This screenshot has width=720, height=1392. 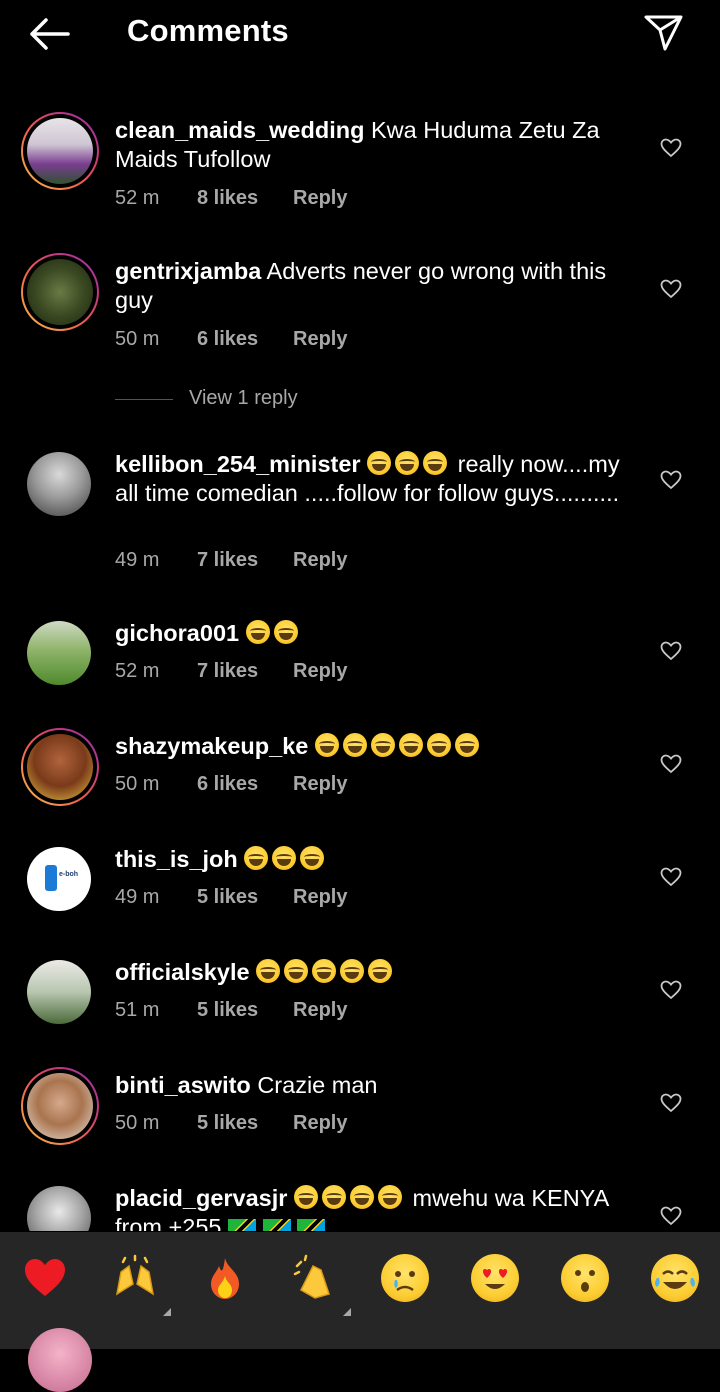 What do you see at coordinates (137, 560) in the screenshot?
I see `comment-time: 49 m` at bounding box center [137, 560].